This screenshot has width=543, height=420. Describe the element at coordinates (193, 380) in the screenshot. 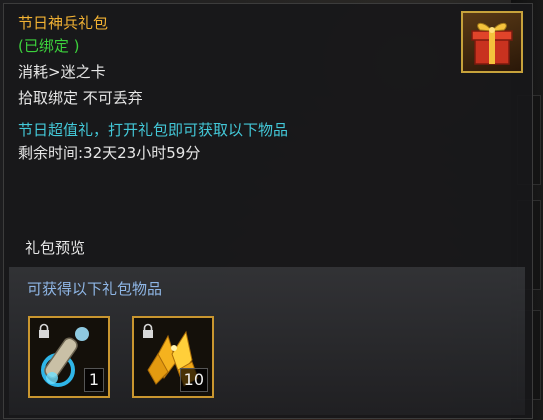

I see `reward-count: 10` at that location.